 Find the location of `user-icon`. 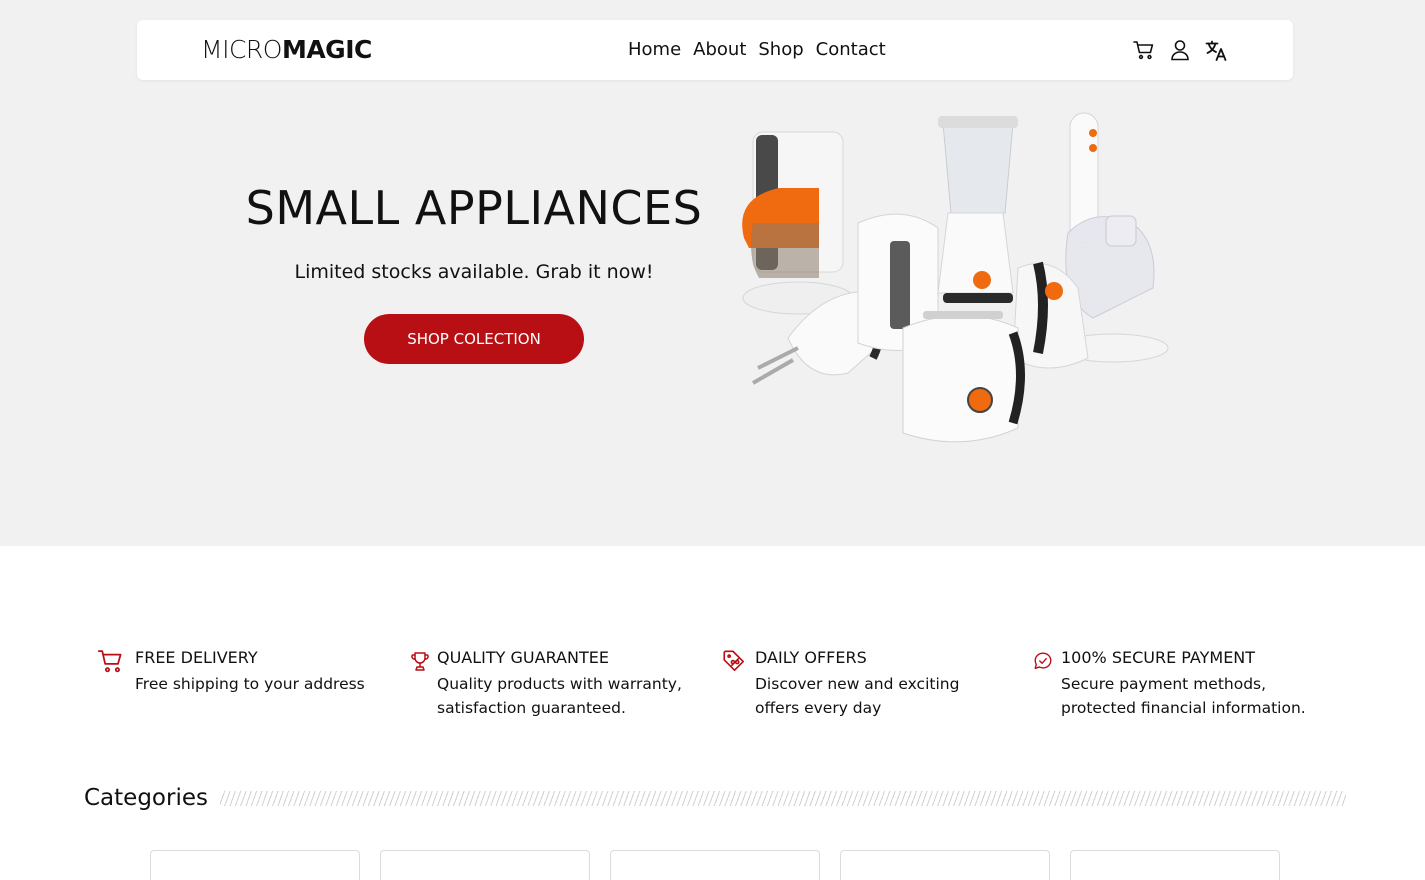

user-icon is located at coordinates (1180, 50).